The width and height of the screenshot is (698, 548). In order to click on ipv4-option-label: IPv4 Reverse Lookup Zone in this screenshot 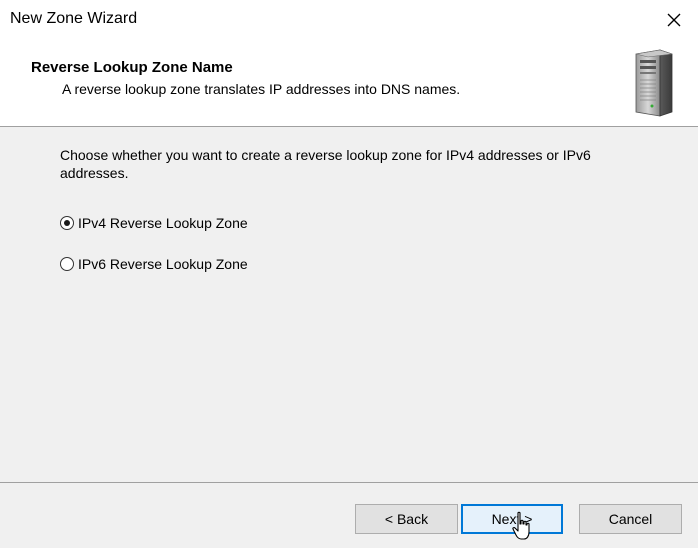, I will do `click(163, 223)`.